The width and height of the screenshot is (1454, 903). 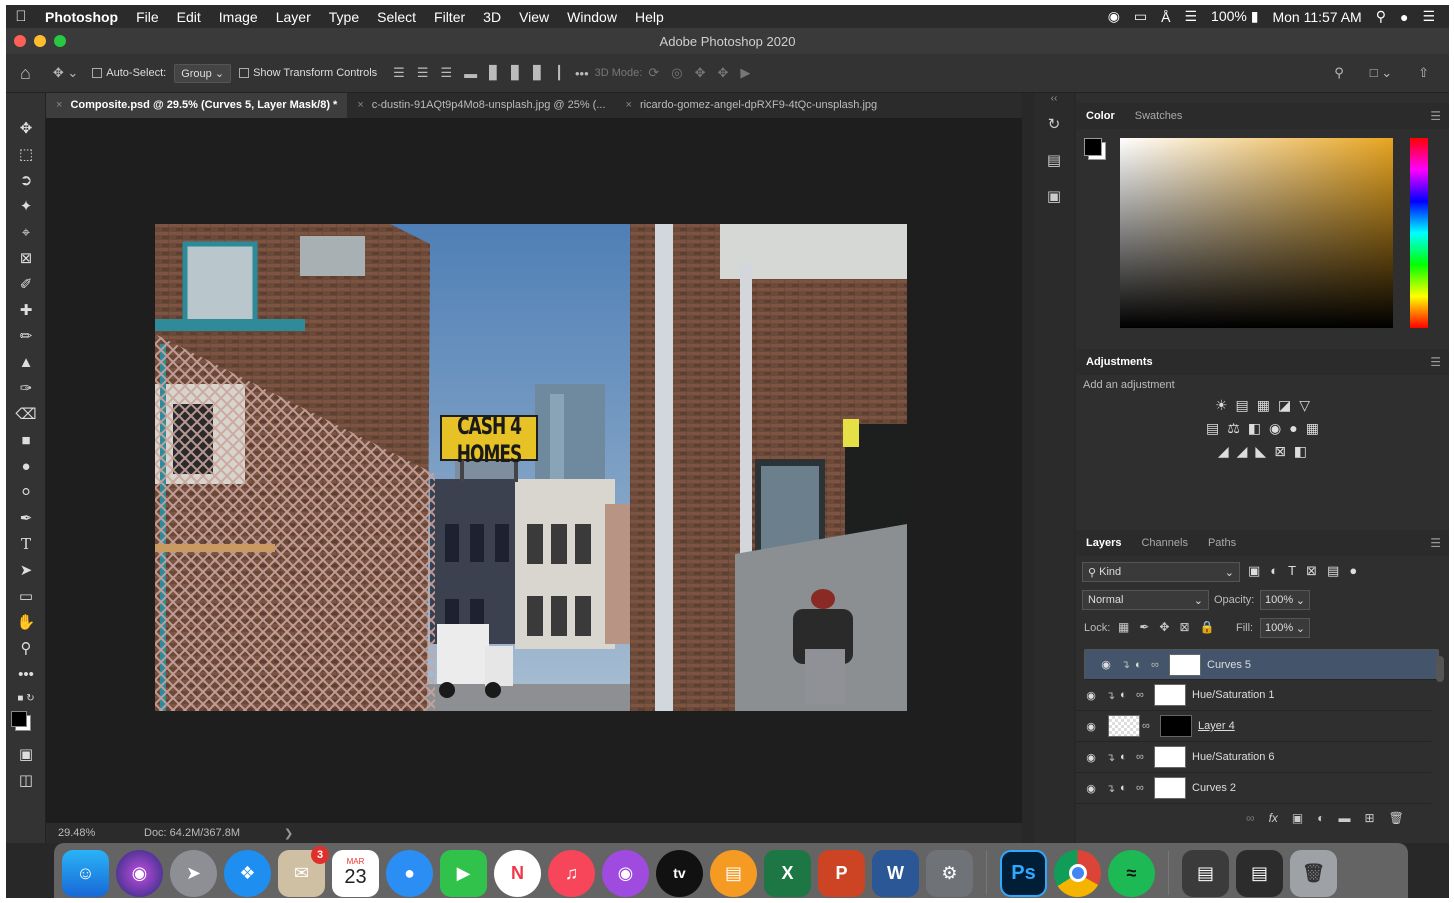 What do you see at coordinates (147, 17) in the screenshot?
I see `menu-file: File` at bounding box center [147, 17].